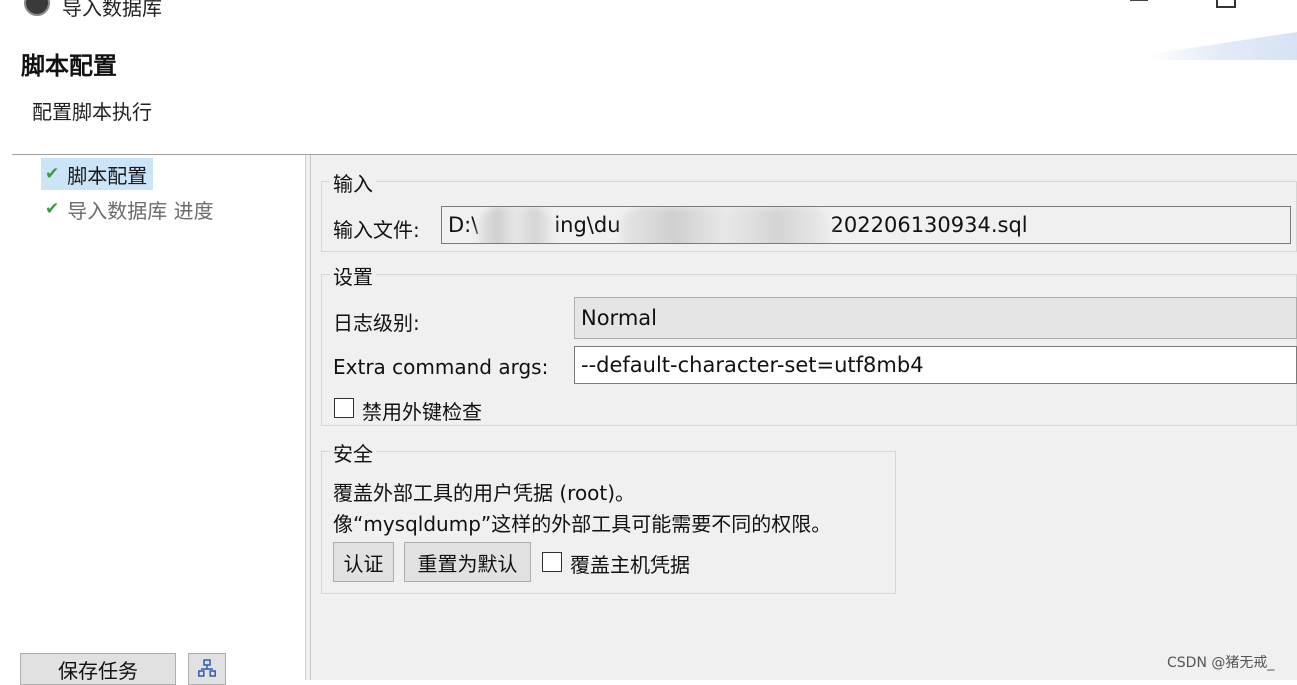  Describe the element at coordinates (140, 210) in the screenshot. I see `nav-item-label: 导入数据库 进度` at that location.